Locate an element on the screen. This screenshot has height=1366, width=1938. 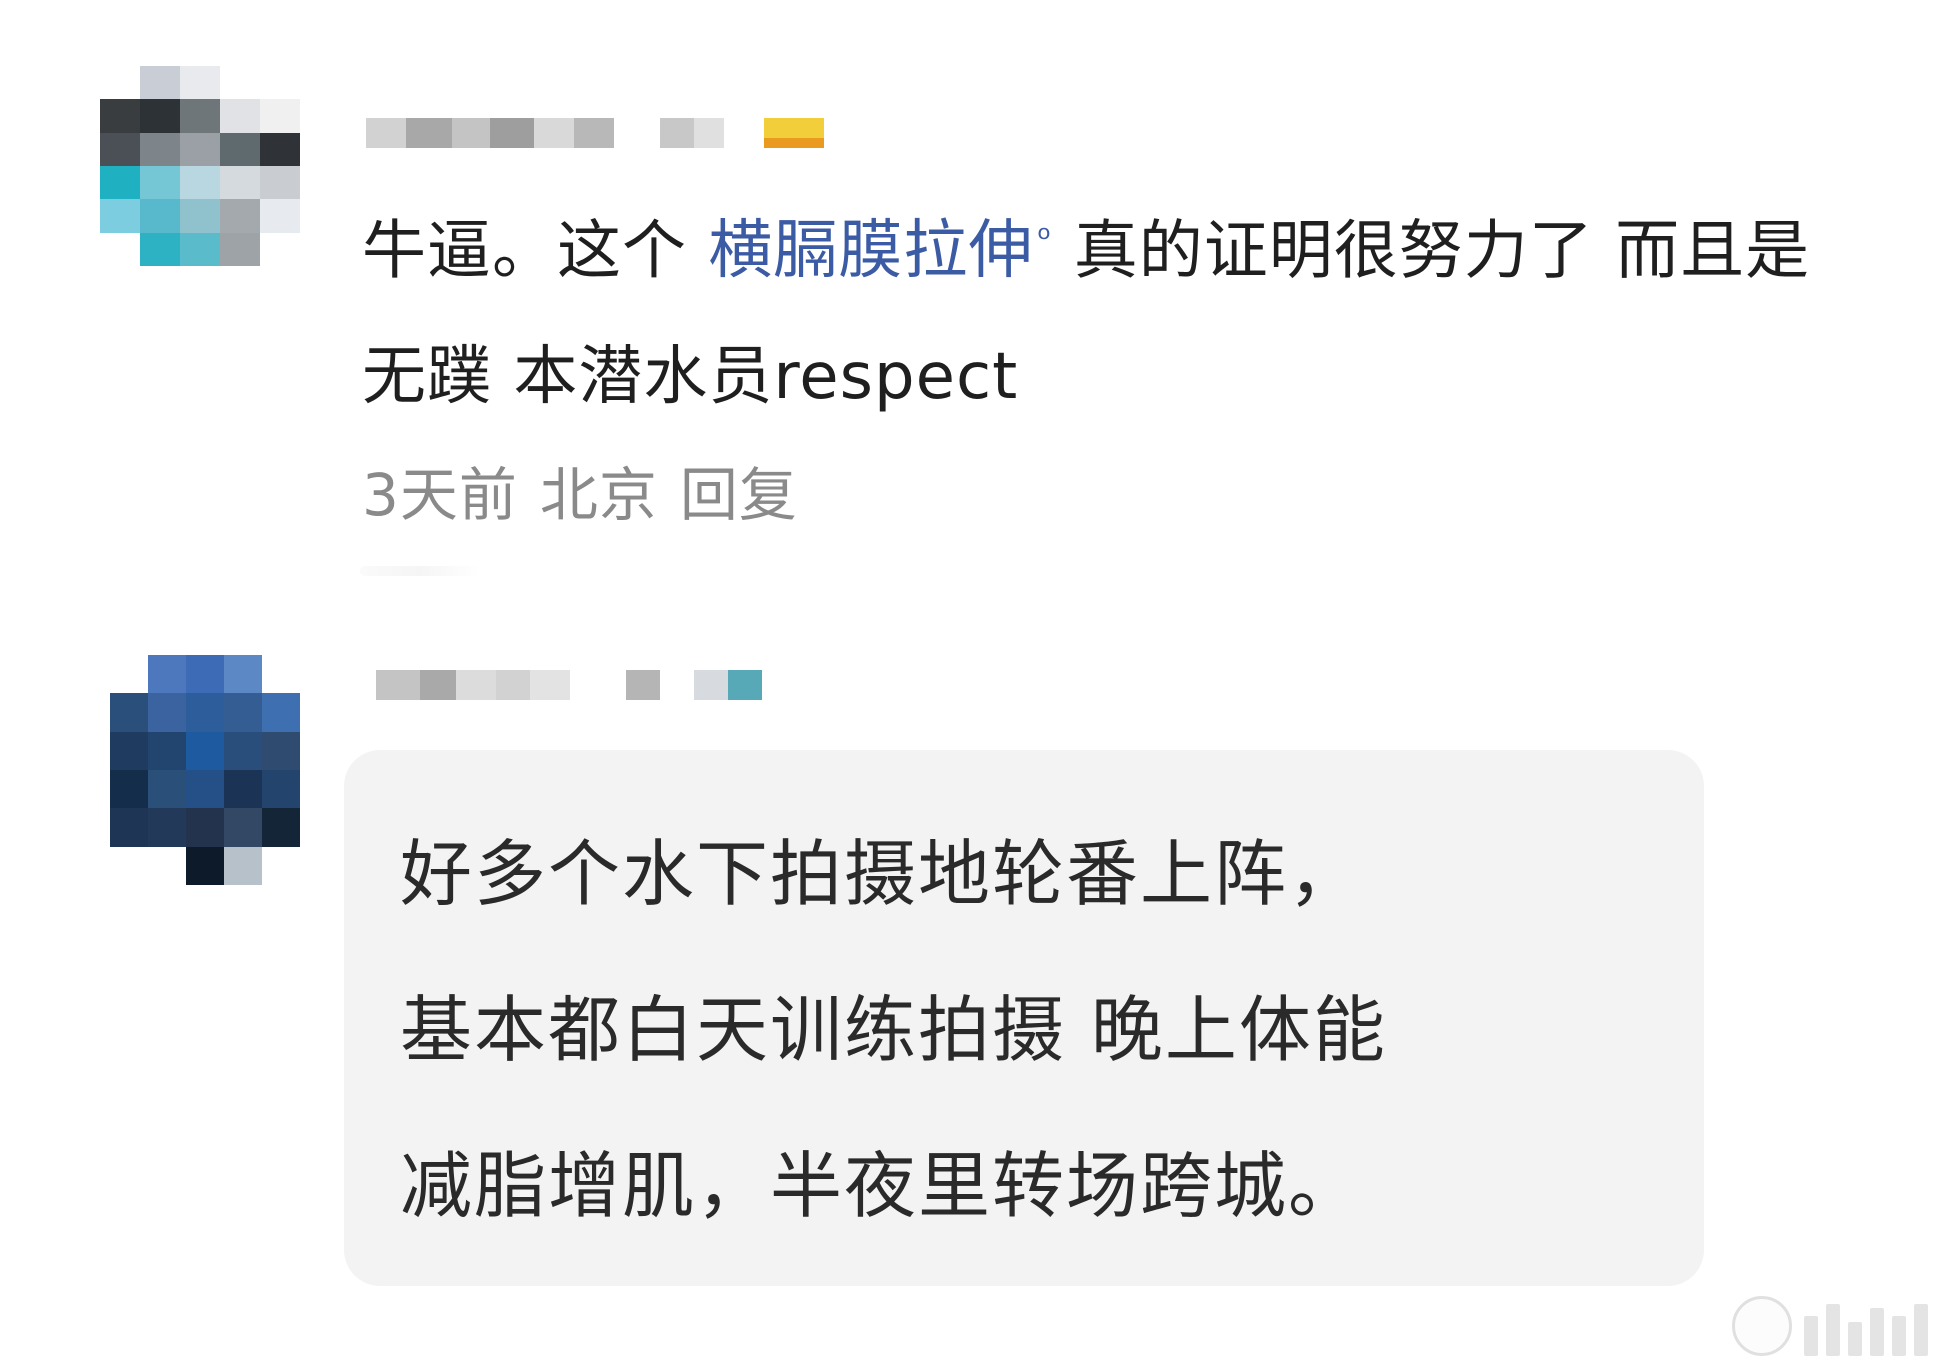
watermark-bars-icon is located at coordinates (1866, 1330).